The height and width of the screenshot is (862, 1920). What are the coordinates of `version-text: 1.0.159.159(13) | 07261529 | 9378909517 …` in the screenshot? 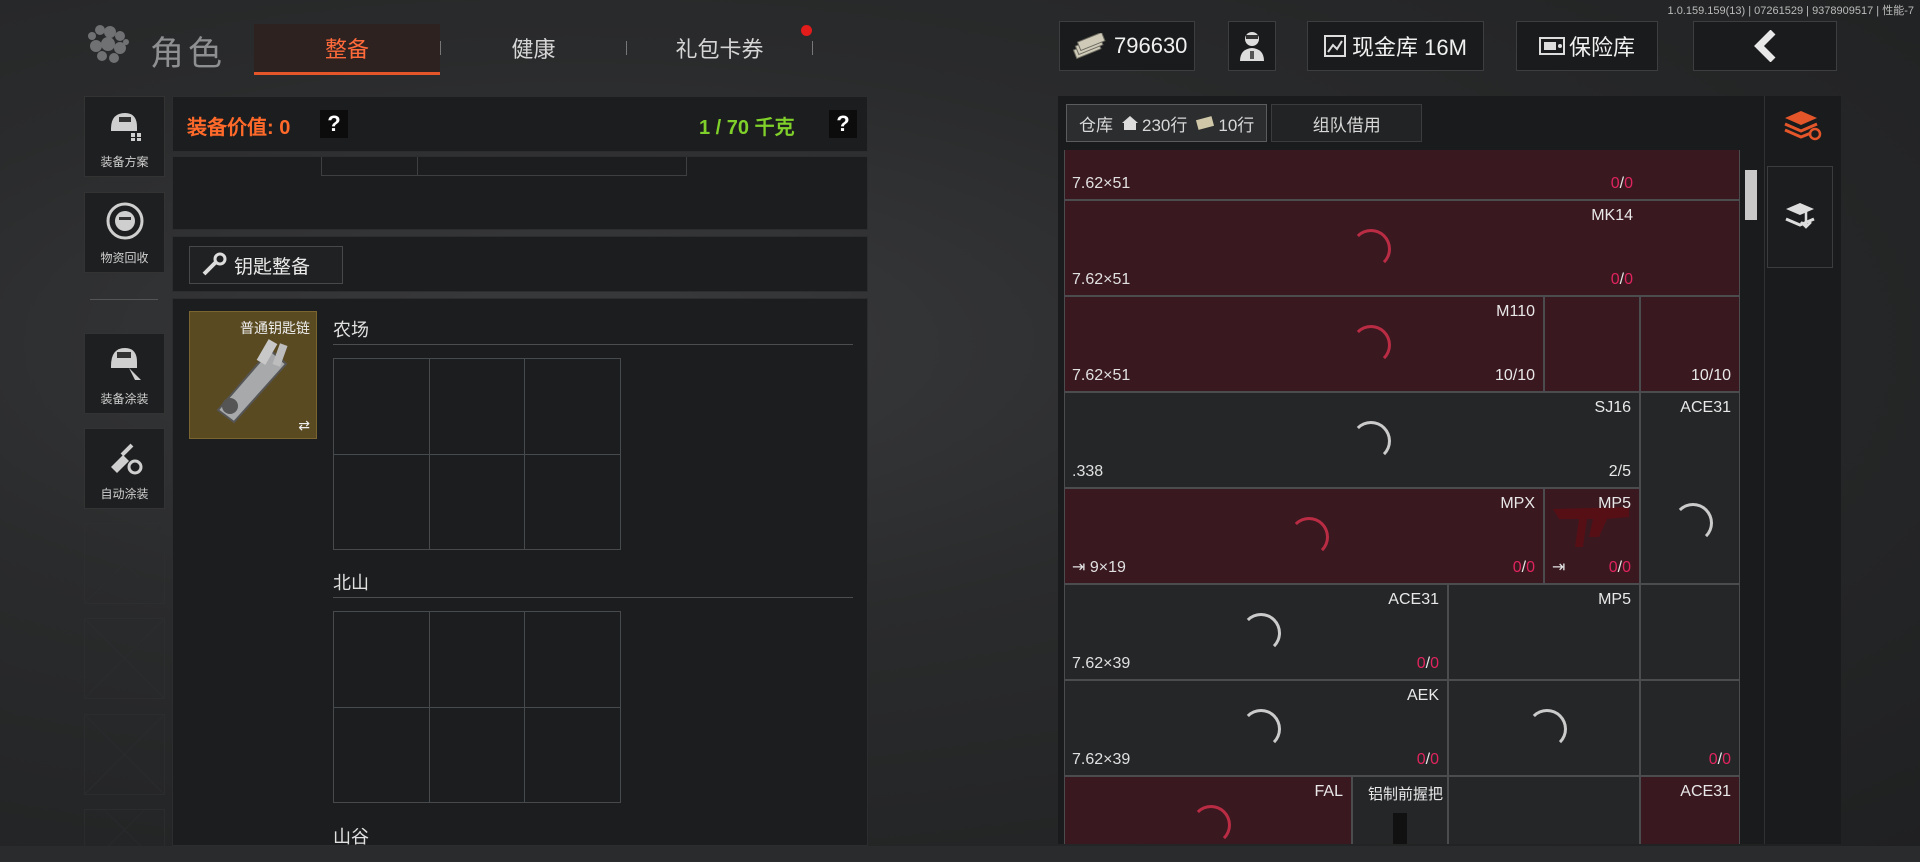 It's located at (1790, 11).